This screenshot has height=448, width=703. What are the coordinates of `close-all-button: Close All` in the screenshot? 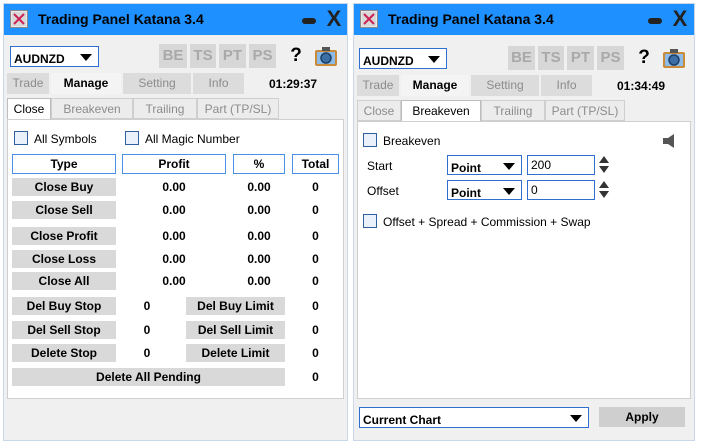 It's located at (64, 281).